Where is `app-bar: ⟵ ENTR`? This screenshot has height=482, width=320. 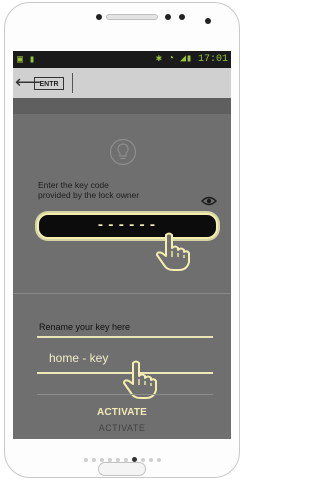 app-bar: ⟵ ENTR is located at coordinates (122, 83).